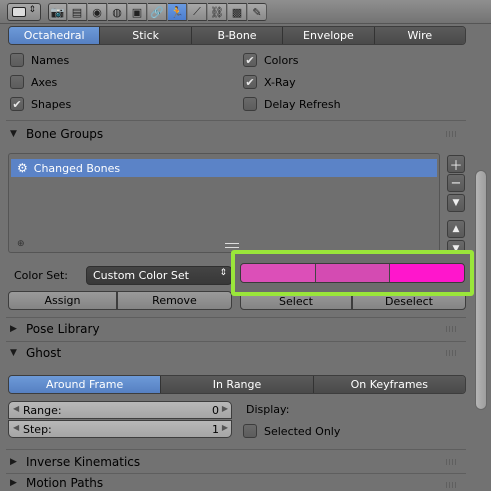 The height and width of the screenshot is (491, 491). Describe the element at coordinates (137, 12) in the screenshot. I see `constraints-icon: ▣` at that location.